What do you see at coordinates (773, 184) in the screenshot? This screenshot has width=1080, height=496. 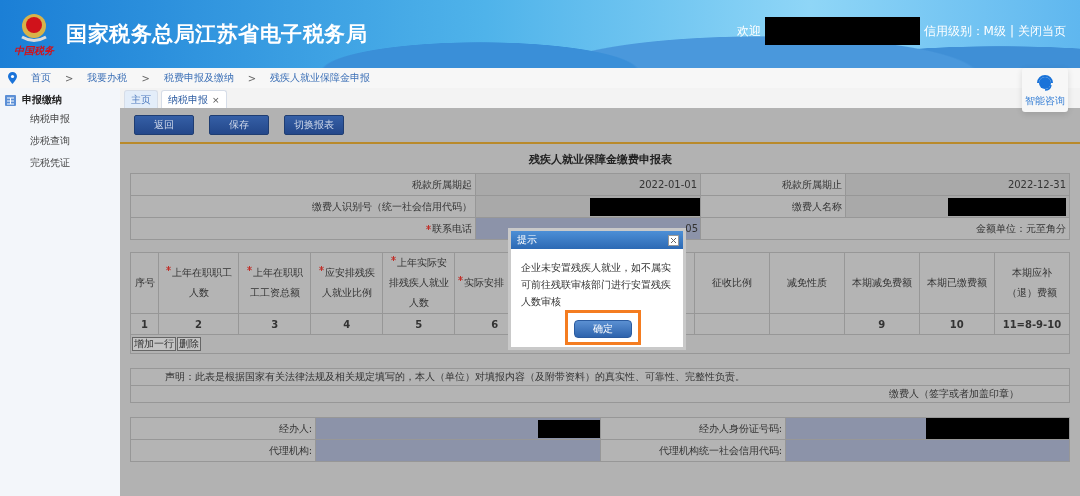 I see `field-label: 税款所属期止` at bounding box center [773, 184].